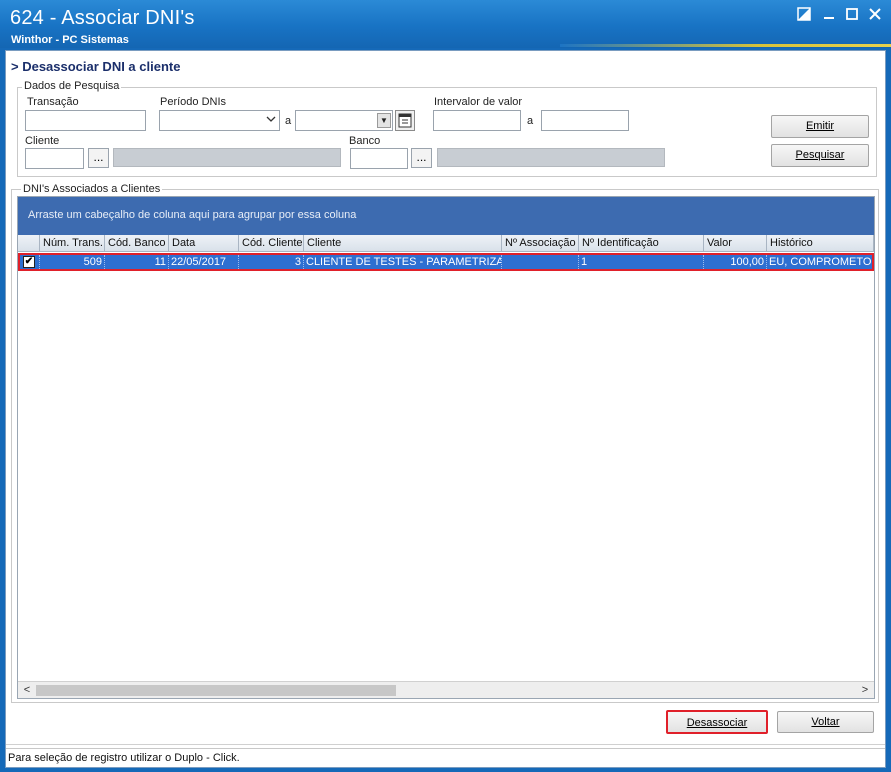 This screenshot has height=772, width=891. I want to click on calendar-icon, so click(405, 120).